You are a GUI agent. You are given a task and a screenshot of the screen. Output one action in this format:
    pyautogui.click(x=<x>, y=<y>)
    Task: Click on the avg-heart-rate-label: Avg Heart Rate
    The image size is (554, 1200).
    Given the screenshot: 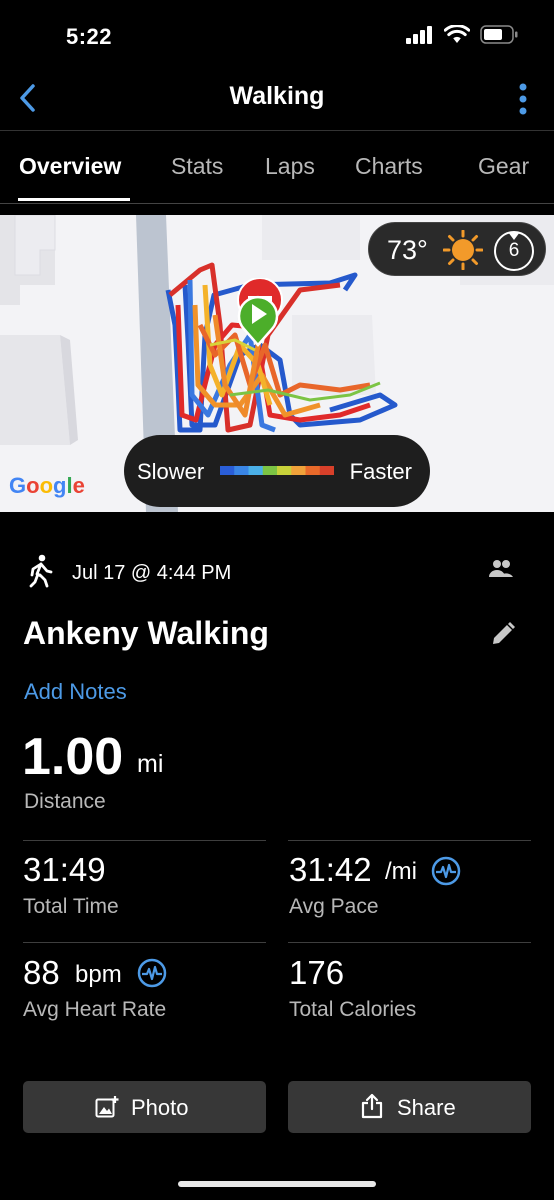 What is the action you would take?
    pyautogui.click(x=95, y=1009)
    